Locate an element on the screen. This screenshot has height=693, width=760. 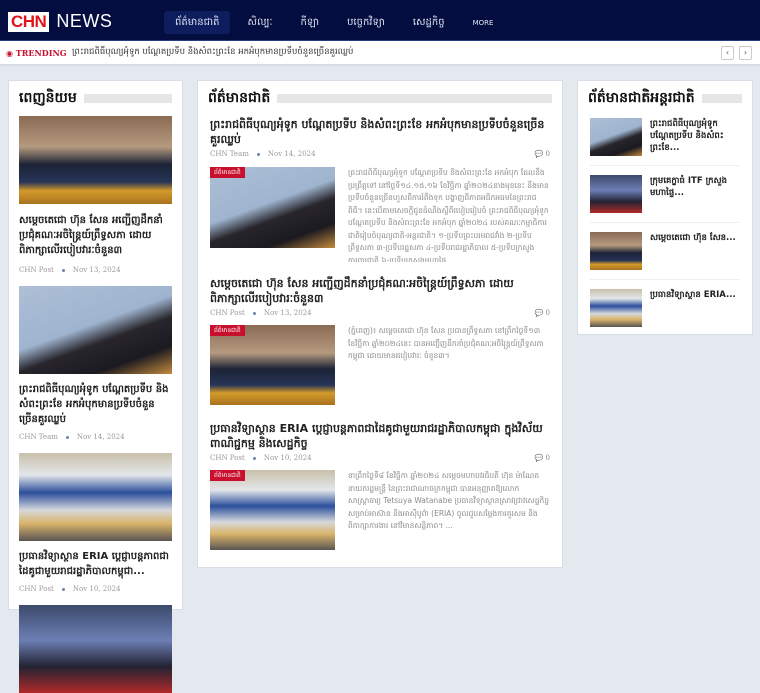
trending-prev-button: ‹ is located at coordinates (727, 53).